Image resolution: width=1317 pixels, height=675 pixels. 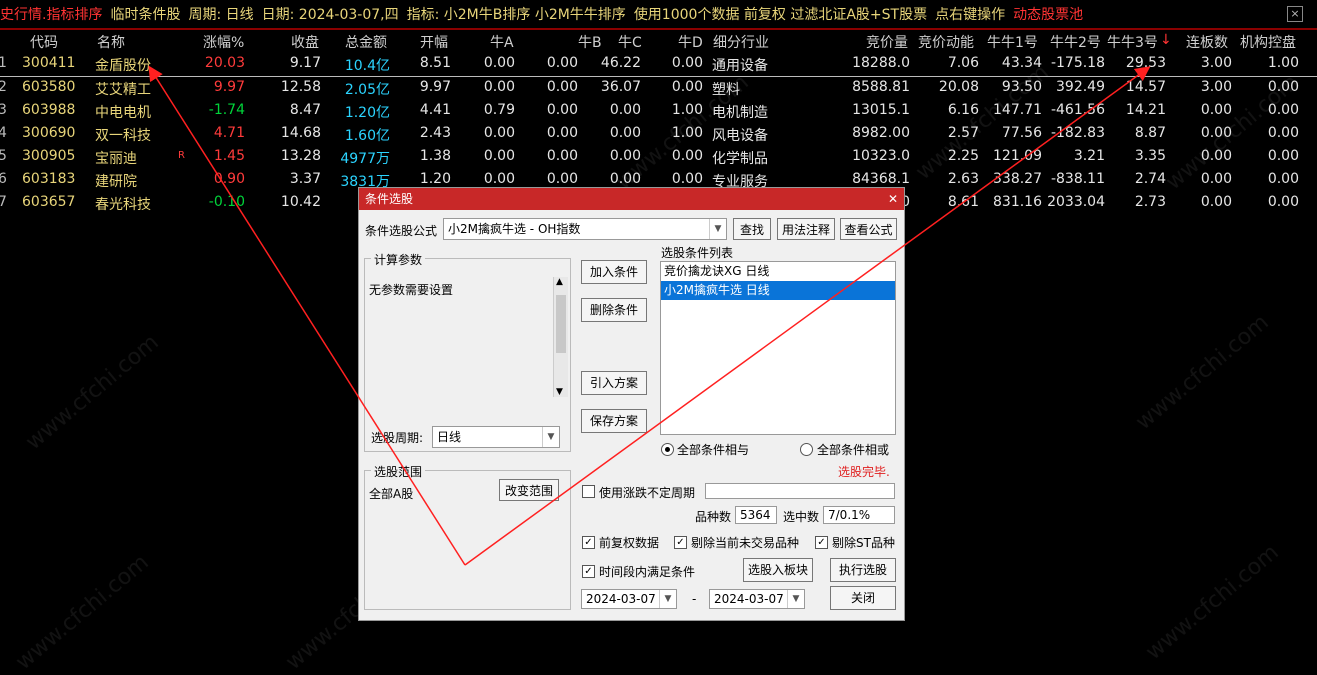 What do you see at coordinates (893, 199) in the screenshot?
I see `close-icon: ✕` at bounding box center [893, 199].